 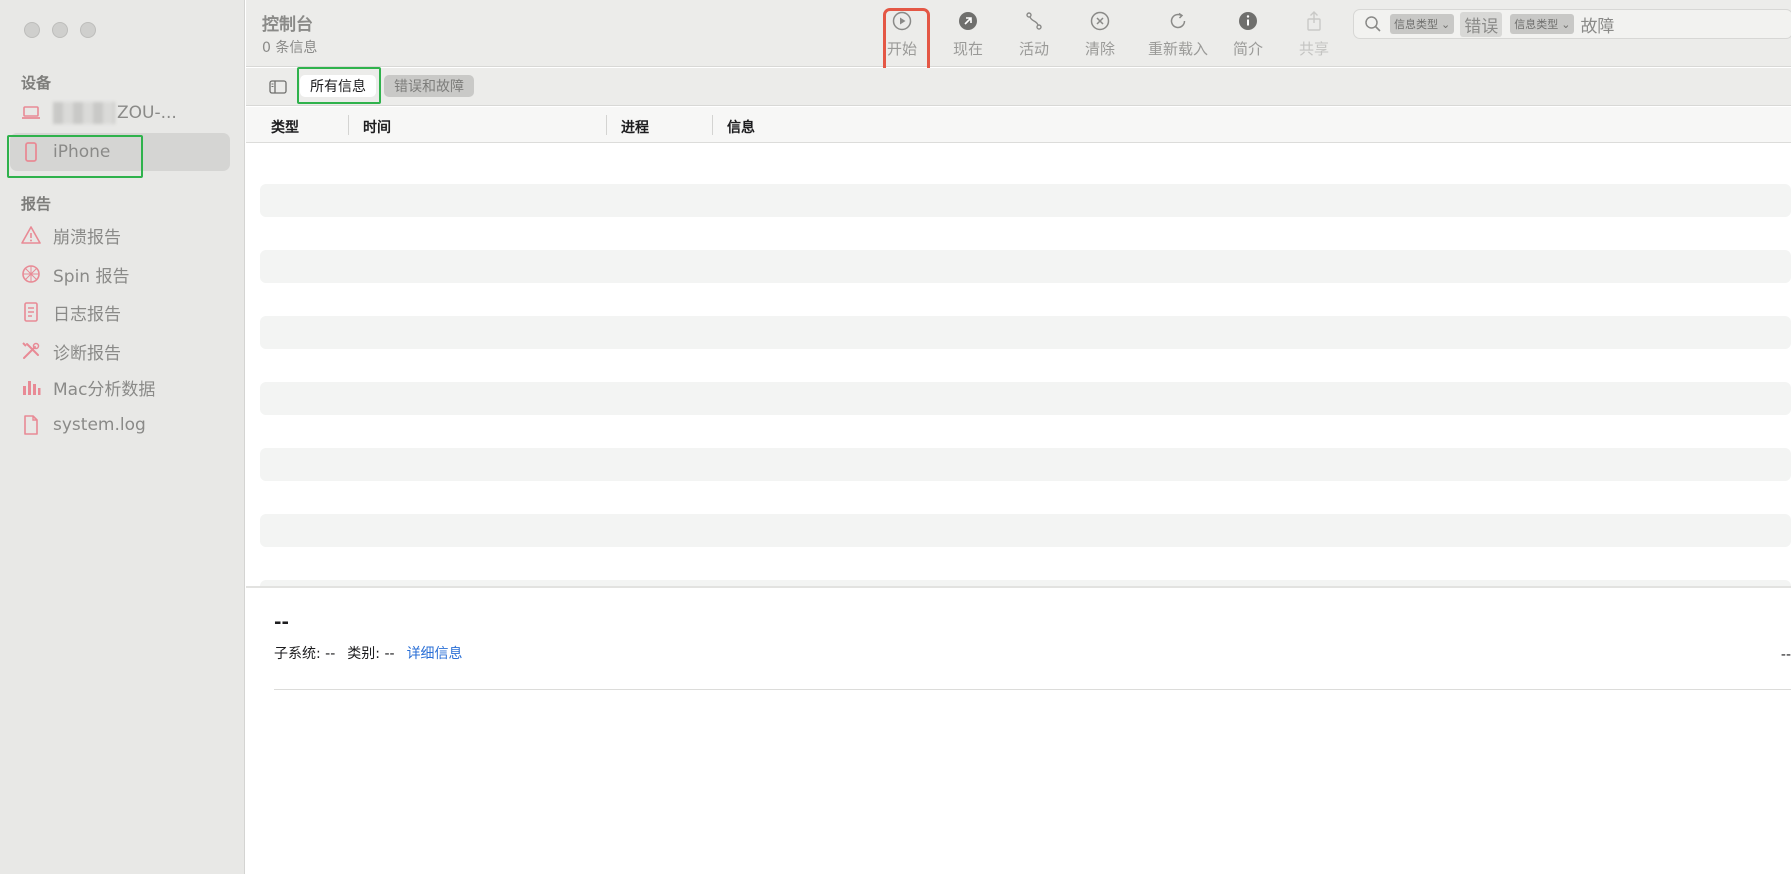 I want to click on chart-icon, so click(x=31, y=387).